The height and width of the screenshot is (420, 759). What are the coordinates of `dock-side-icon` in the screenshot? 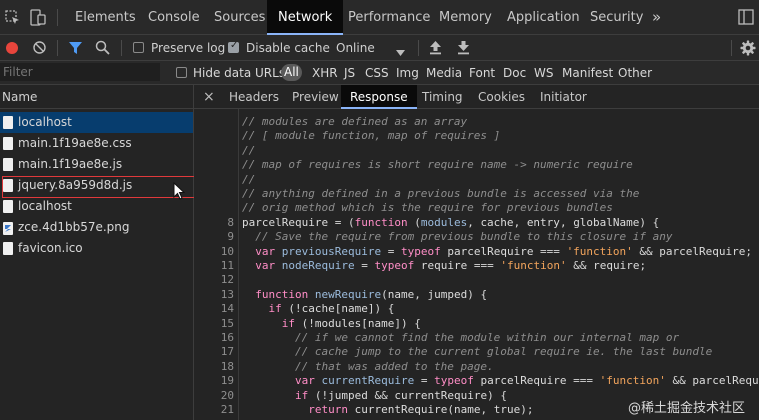 It's located at (746, 18).